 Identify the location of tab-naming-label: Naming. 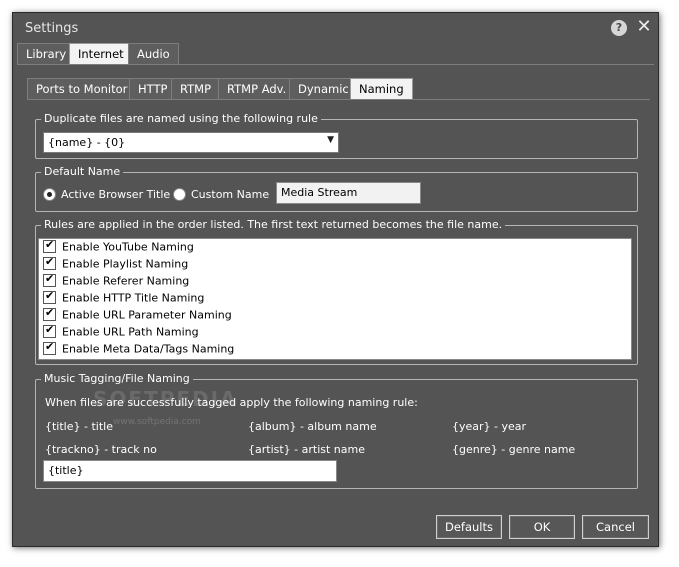
(381, 89).